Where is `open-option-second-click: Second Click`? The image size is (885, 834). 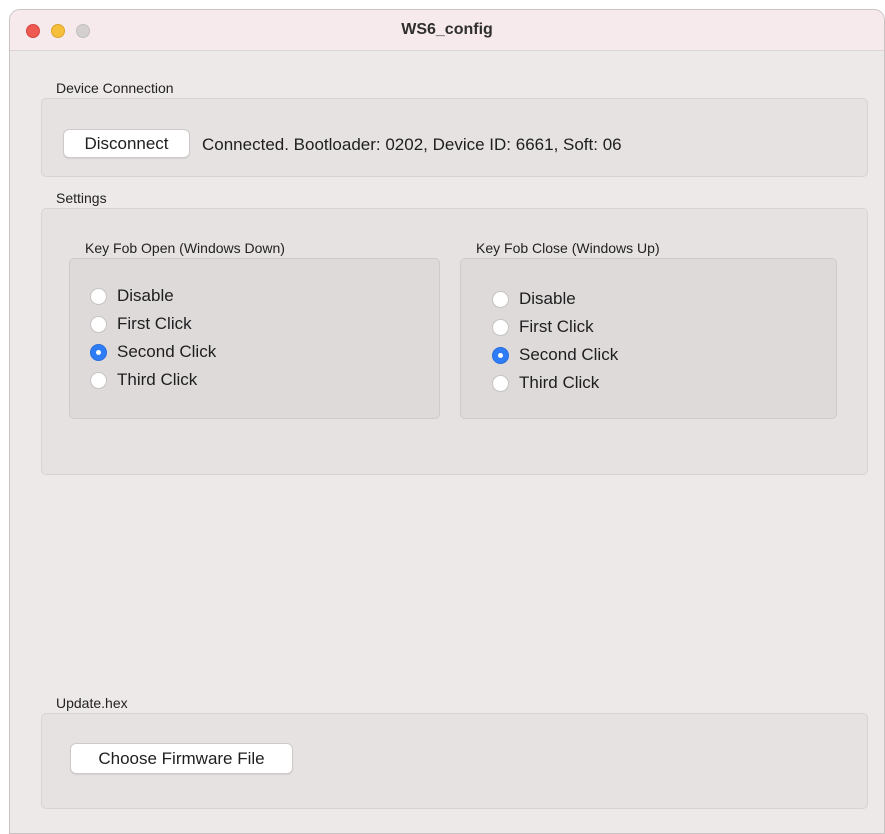 open-option-second-click: Second Click is located at coordinates (153, 352).